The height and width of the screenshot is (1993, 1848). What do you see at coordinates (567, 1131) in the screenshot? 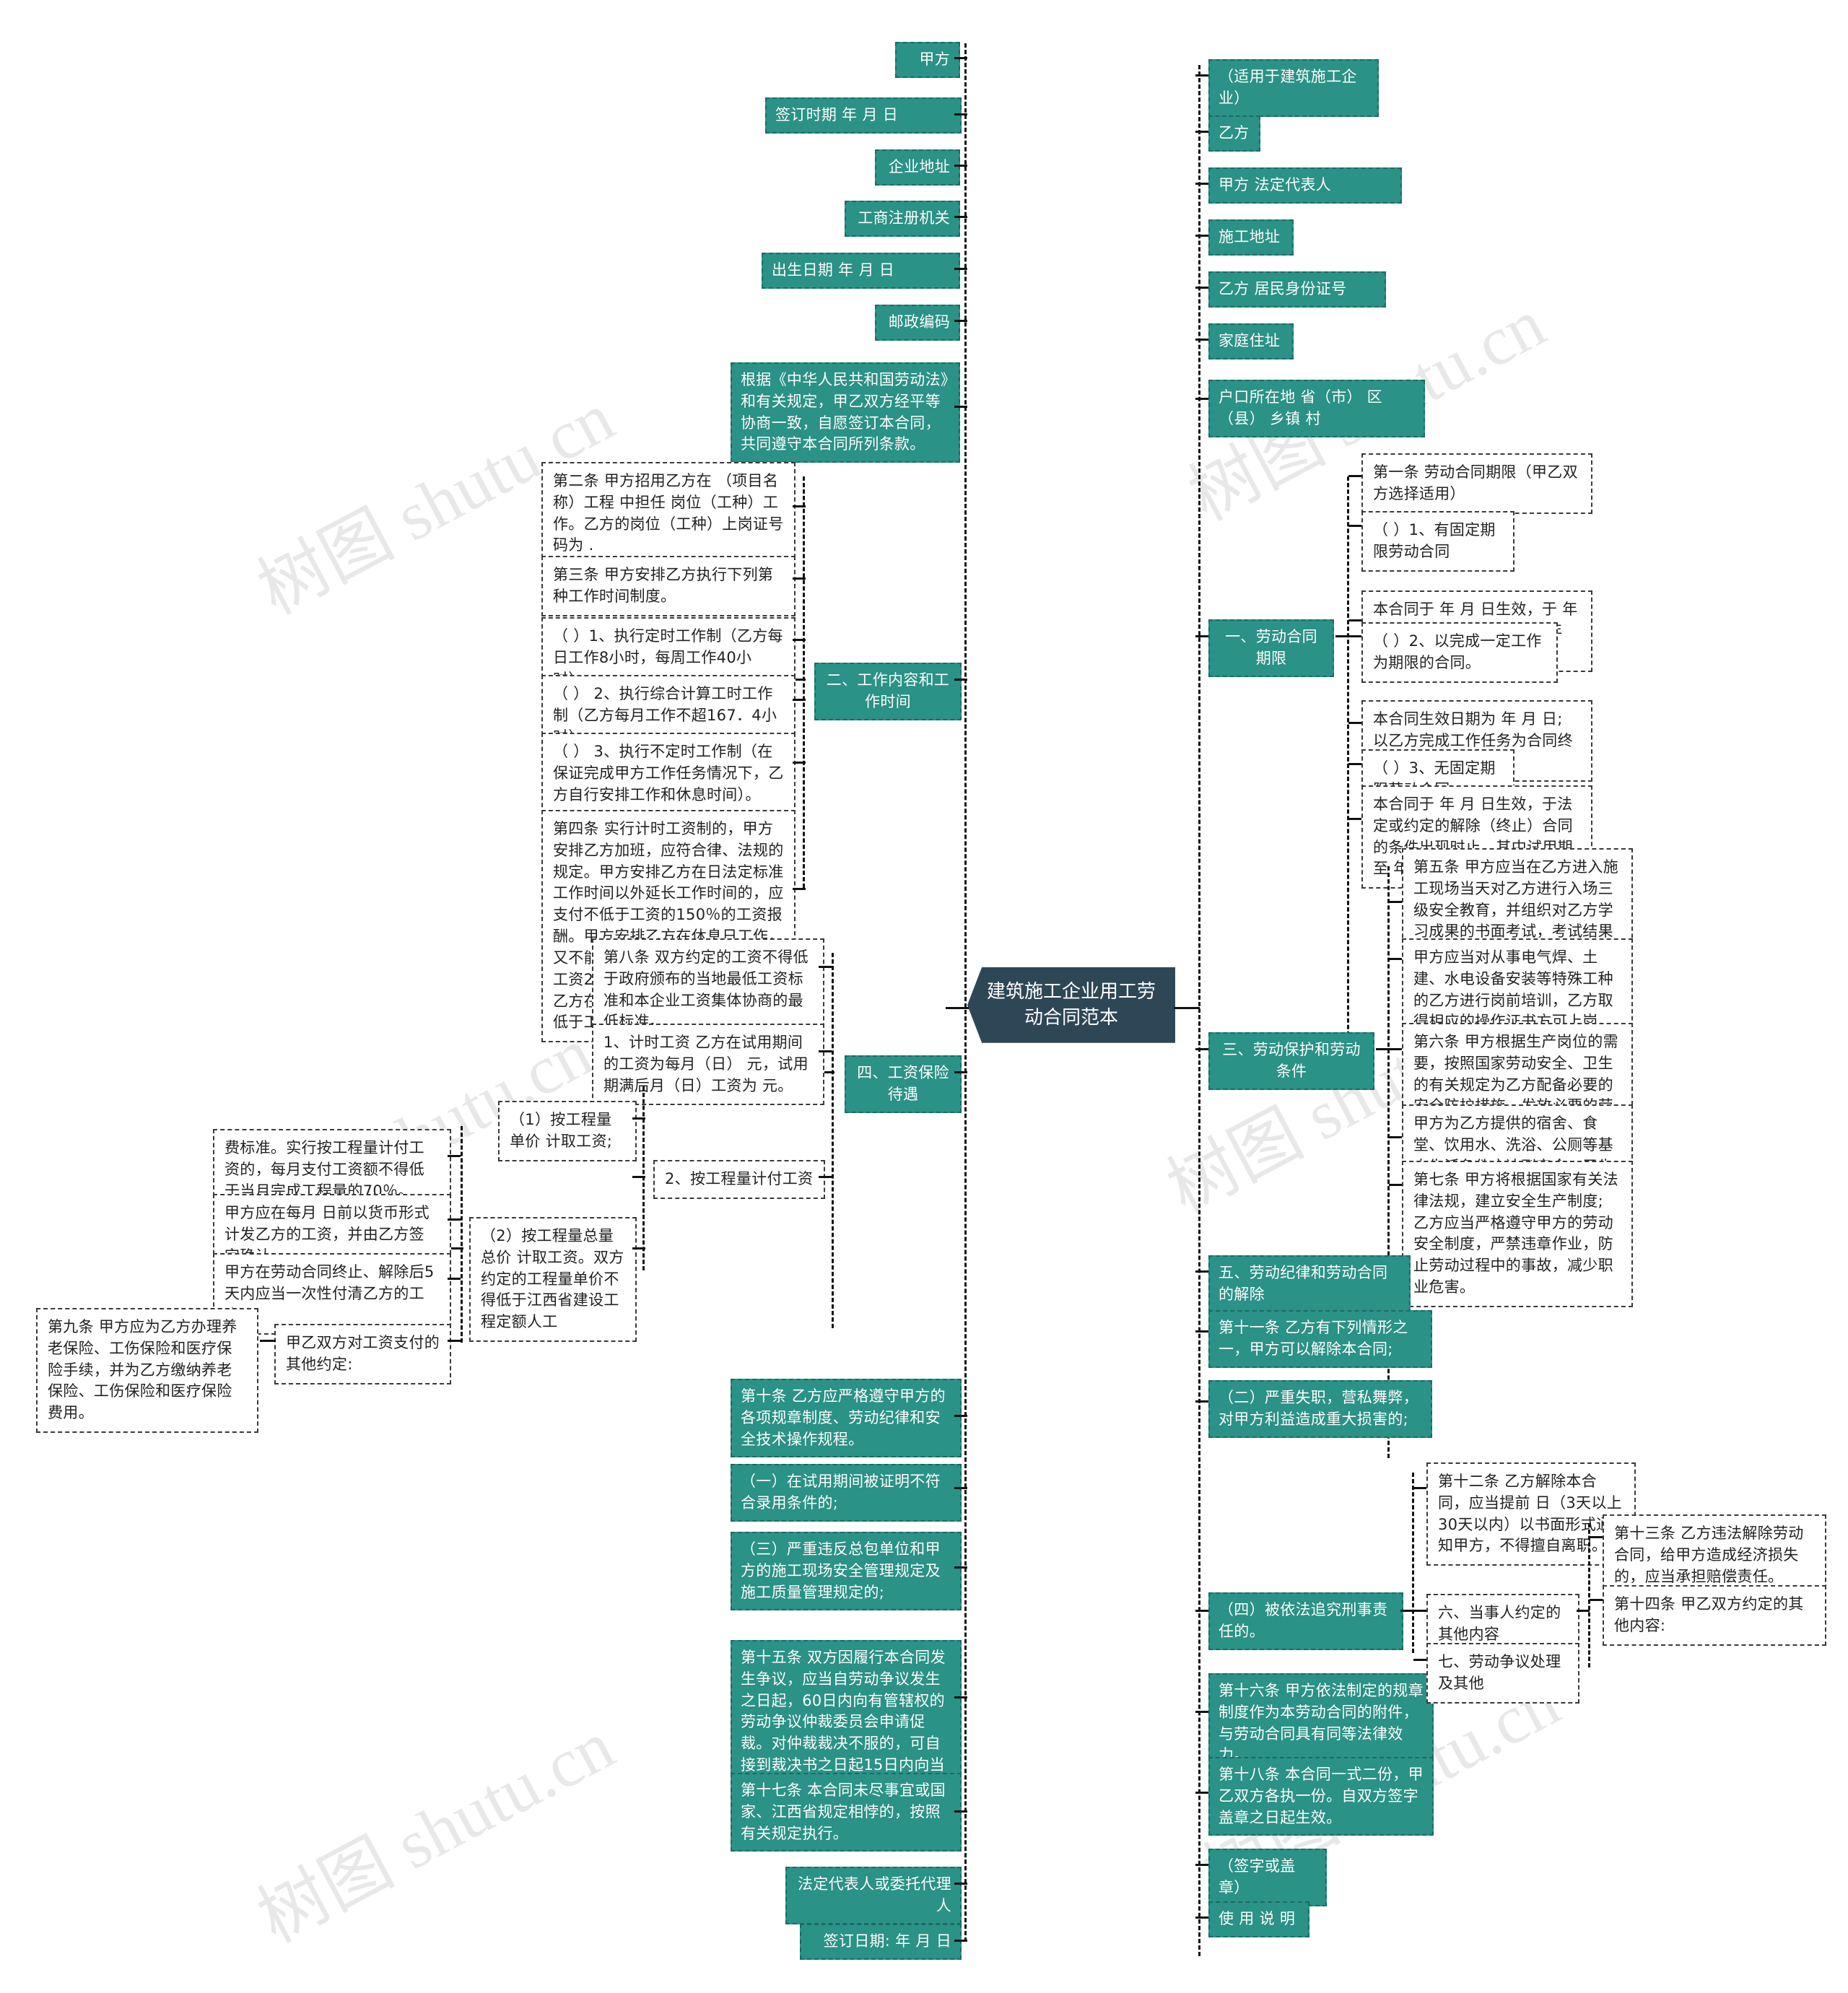
I see `wage-qty-unit-price: （1）按工程量单价 计取工资;` at bounding box center [567, 1131].